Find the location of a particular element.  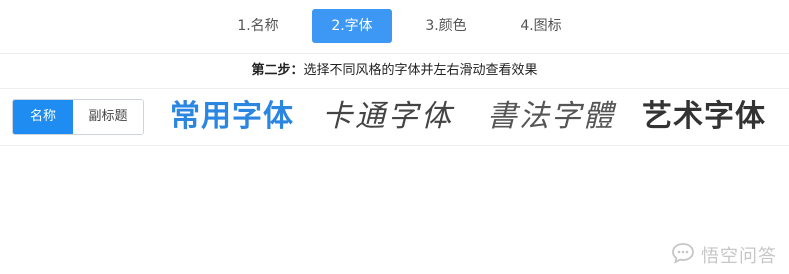

step-tab-name: 1.名称 is located at coordinates (258, 26).